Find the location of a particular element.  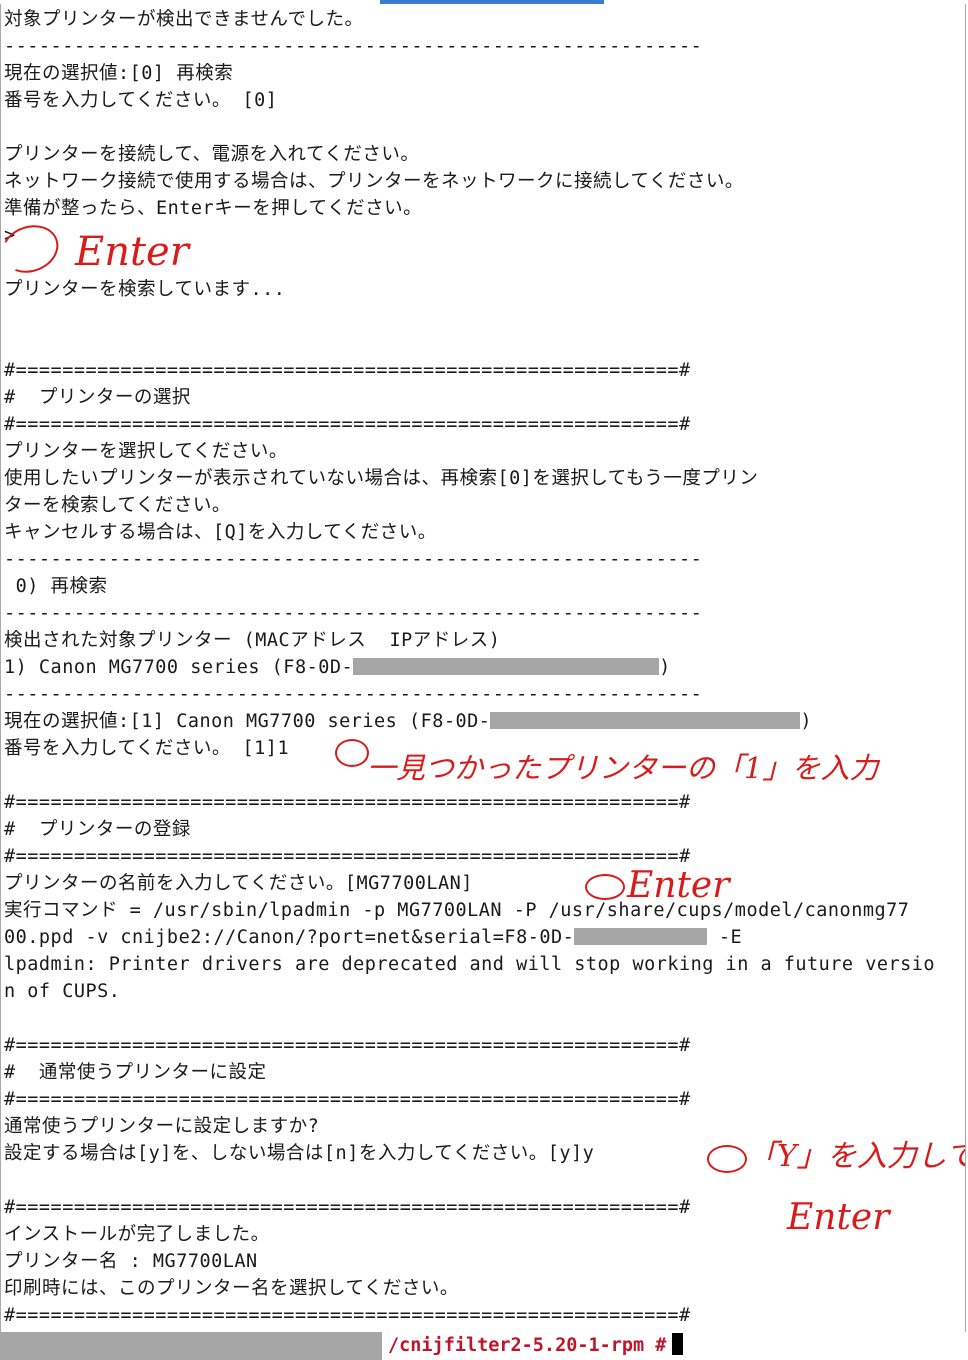

current-selection-line: 現在の選択値:[1] Canon MG7700 series (F8-0D-) is located at coordinates (408, 721).